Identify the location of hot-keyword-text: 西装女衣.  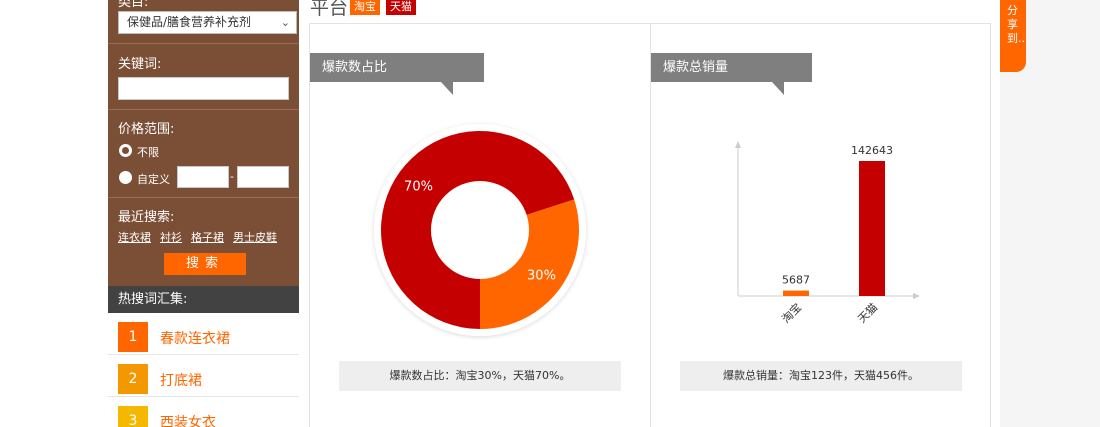
(188, 419).